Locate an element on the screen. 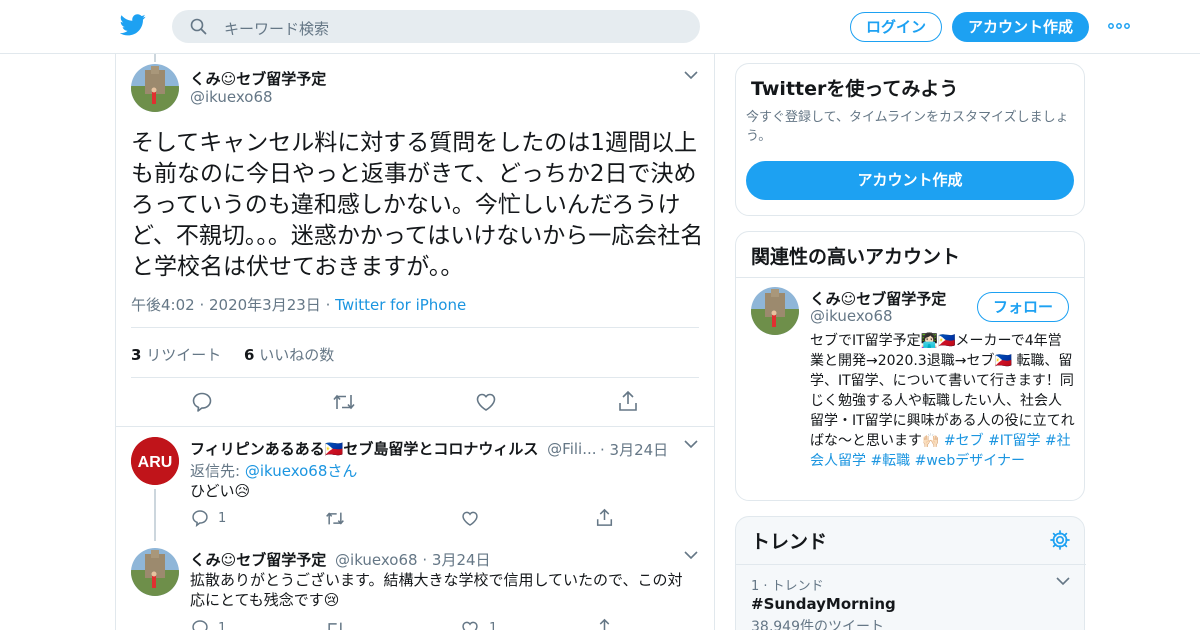  reply-header: くみ☺︎セブ留学予定 @ikuexo68 · 3月24日 is located at coordinates (340, 559).